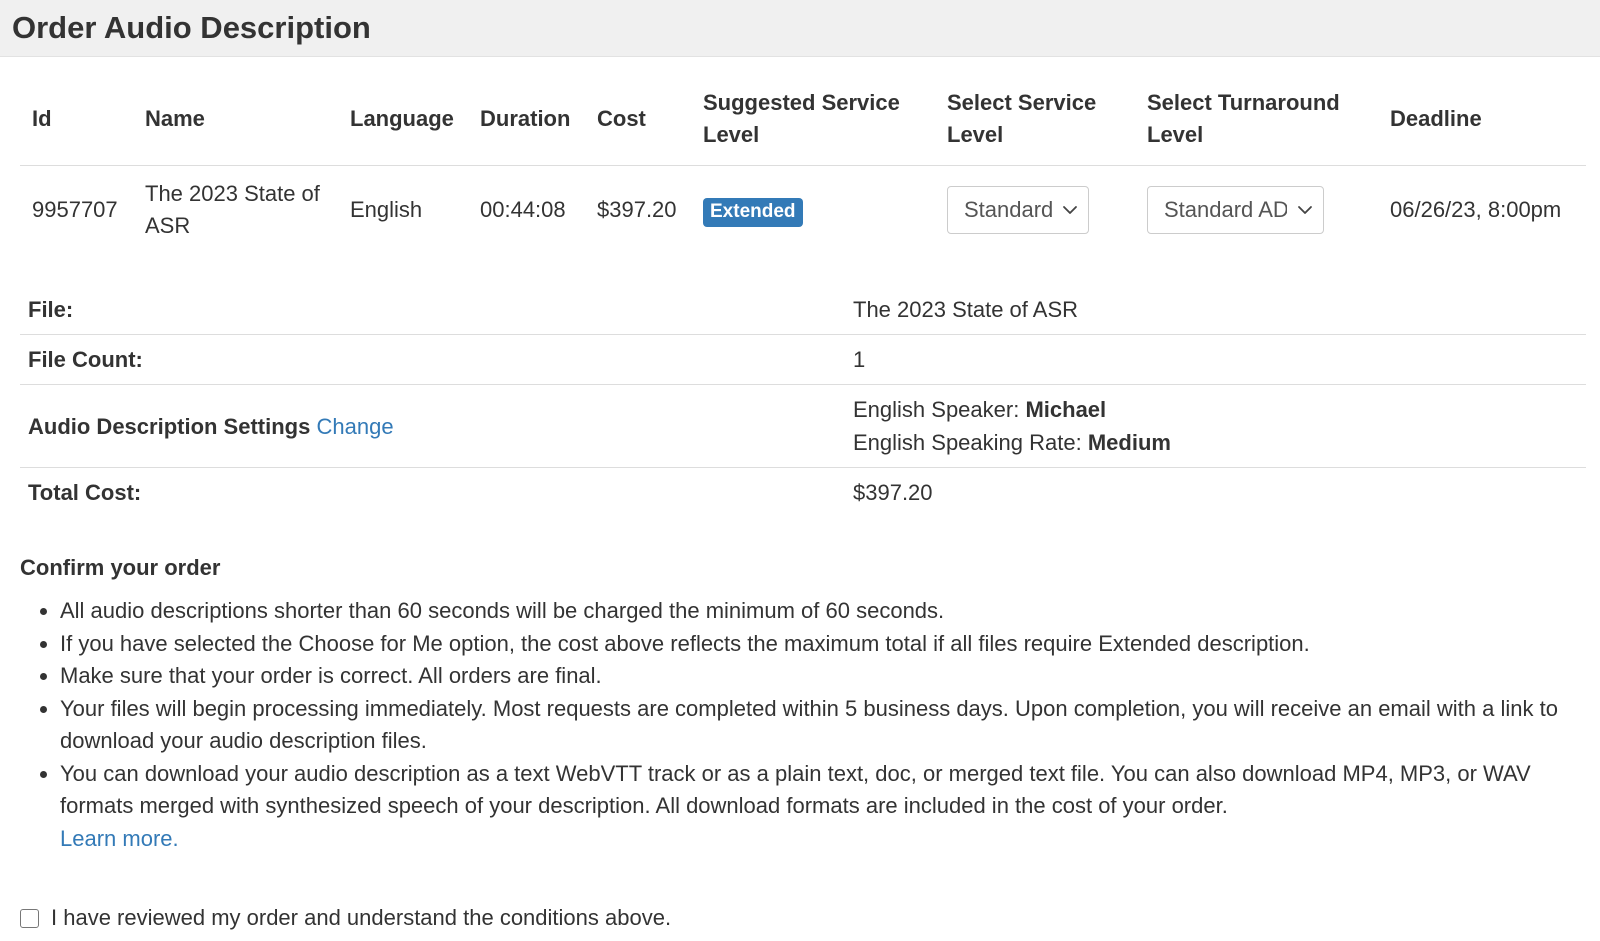 This screenshot has width=1600, height=941. I want to click on cell-deadline: 06/26/23, 8:00pm, so click(1476, 209).